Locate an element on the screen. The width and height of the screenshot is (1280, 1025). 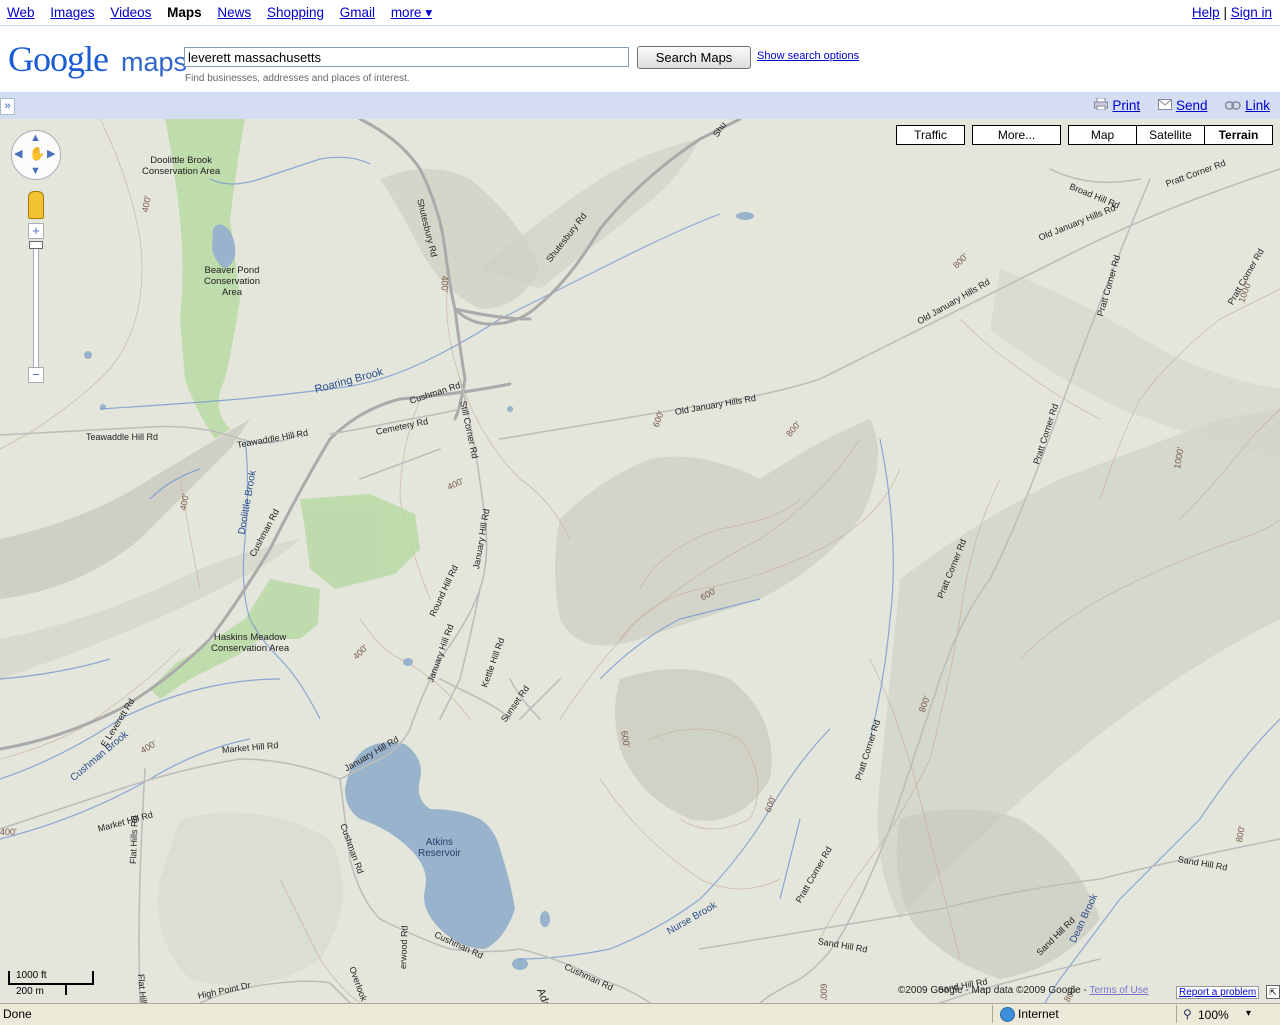
maps-logo-text: maps is located at coordinates (154, 62).